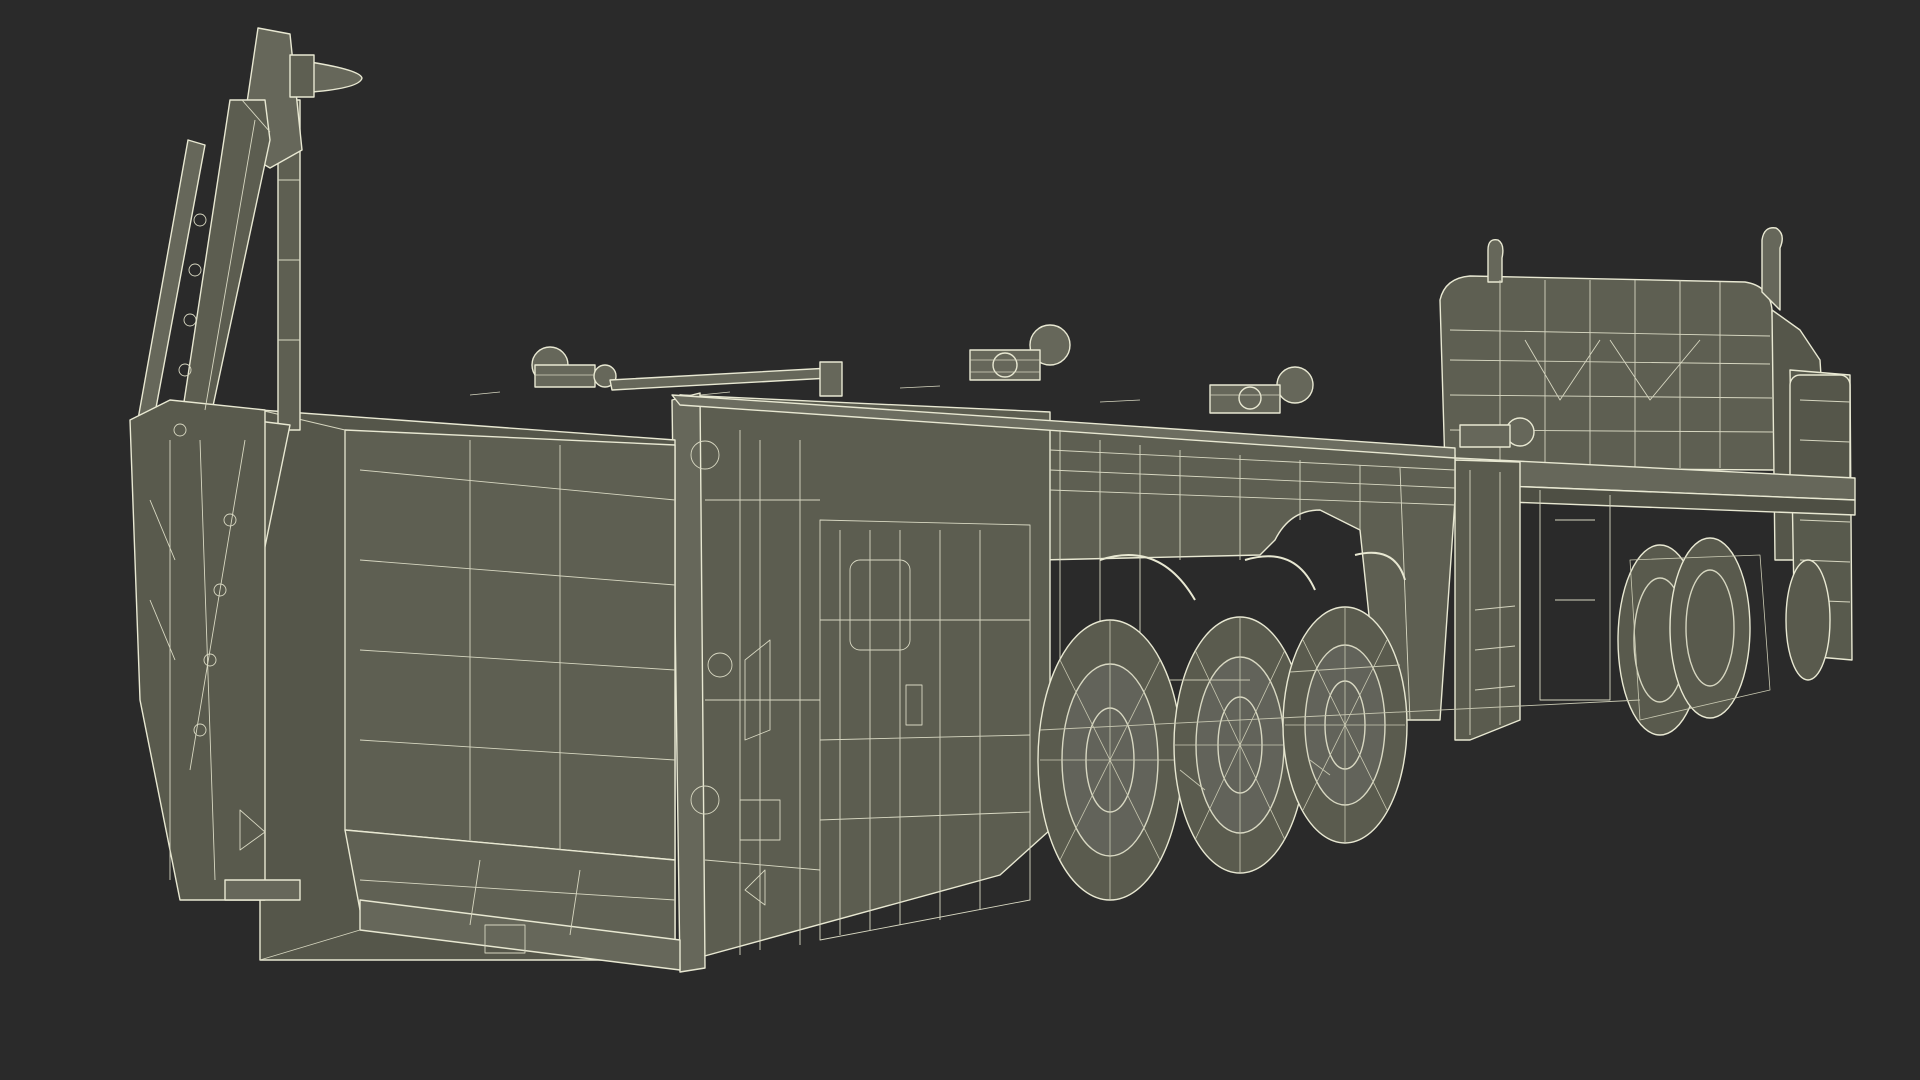 This screenshot has height=1080, width=1920. What do you see at coordinates (1808, 620) in the screenshot?
I see `tractor-front-wheel` at bounding box center [1808, 620].